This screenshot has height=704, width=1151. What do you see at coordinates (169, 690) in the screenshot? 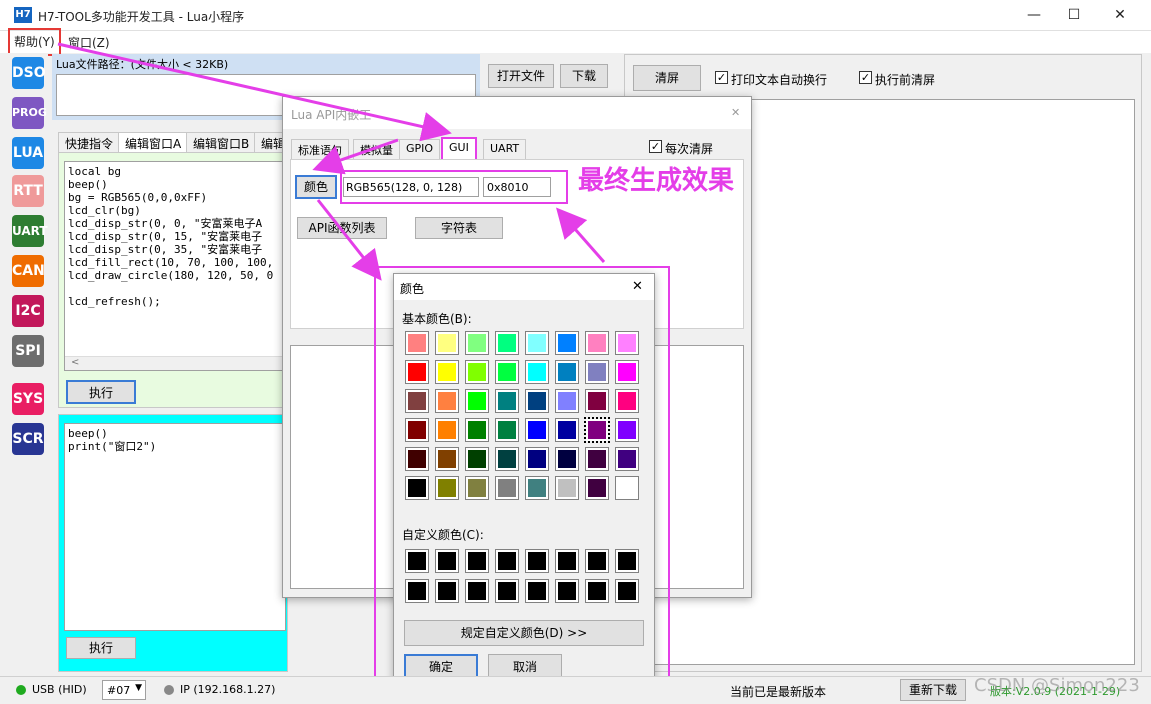
I see `ip-status-icon` at bounding box center [169, 690].